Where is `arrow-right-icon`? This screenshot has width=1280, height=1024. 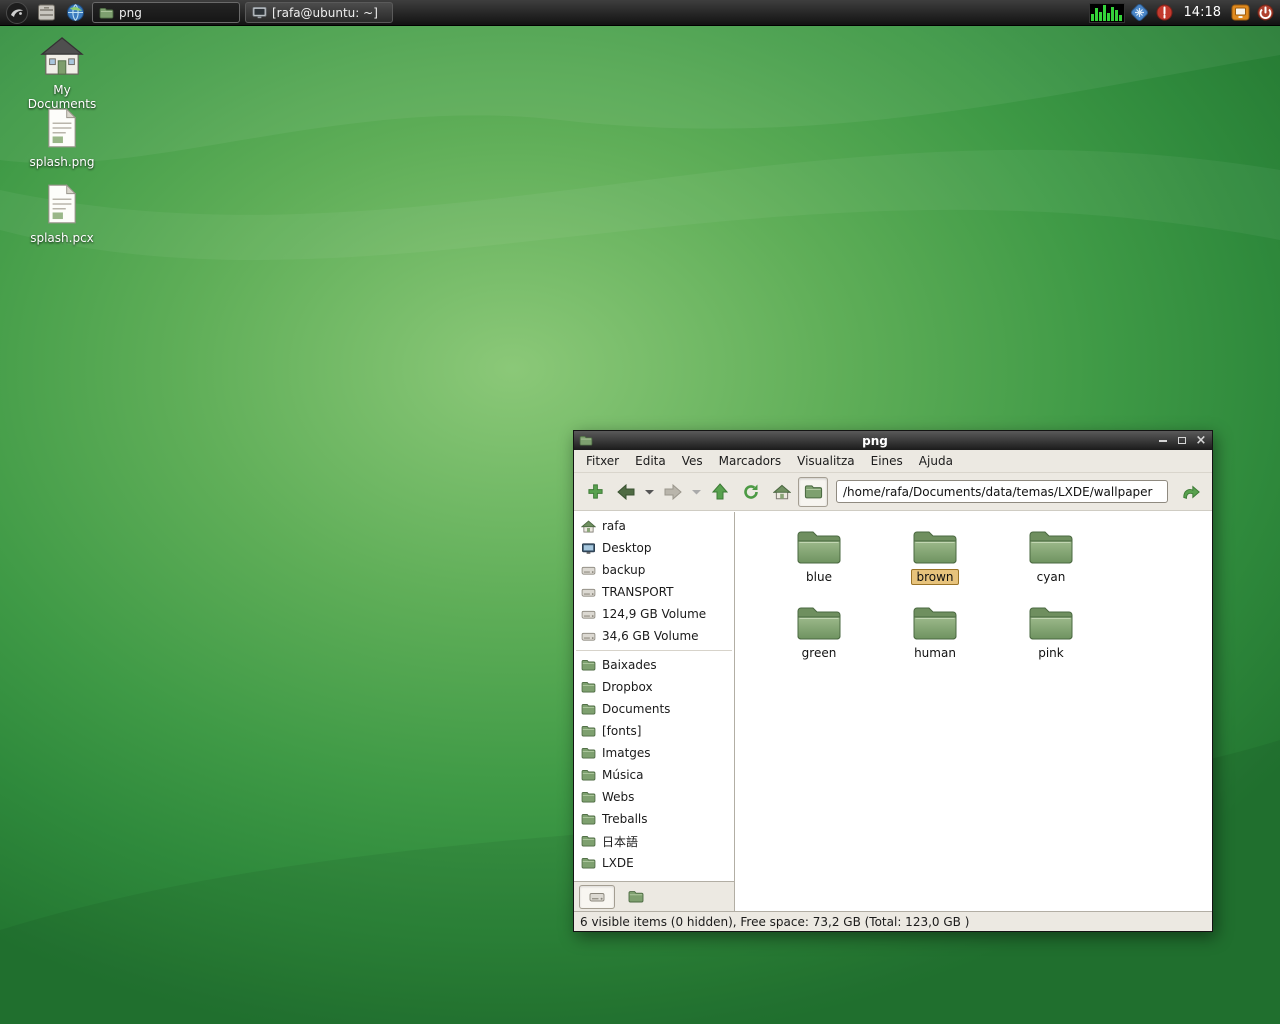 arrow-right-icon is located at coordinates (673, 491).